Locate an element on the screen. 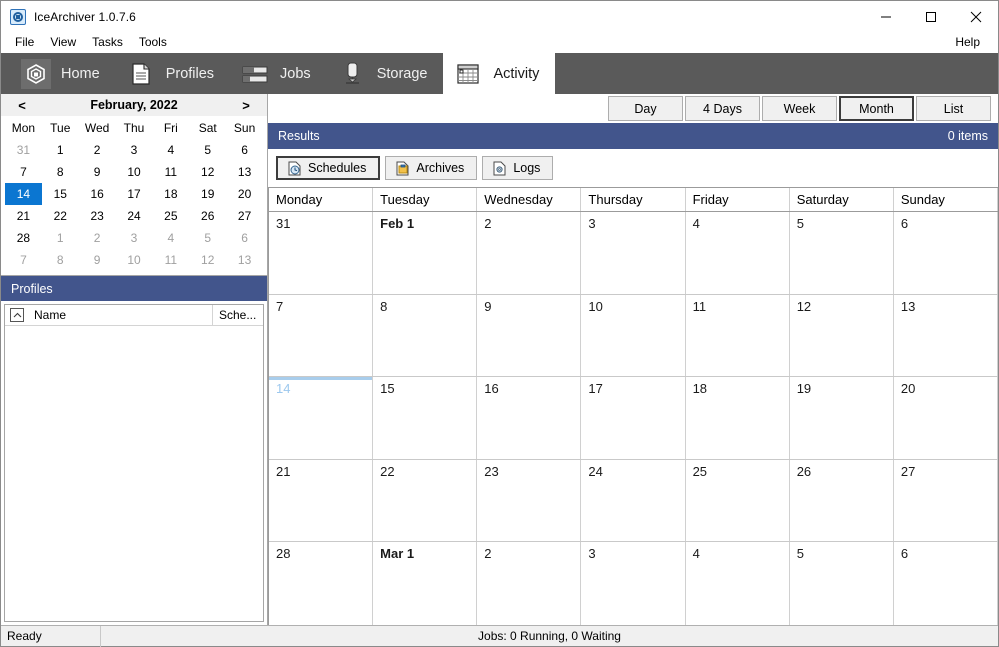 The width and height of the screenshot is (999, 647). subtab-archives: Archives is located at coordinates (431, 168).